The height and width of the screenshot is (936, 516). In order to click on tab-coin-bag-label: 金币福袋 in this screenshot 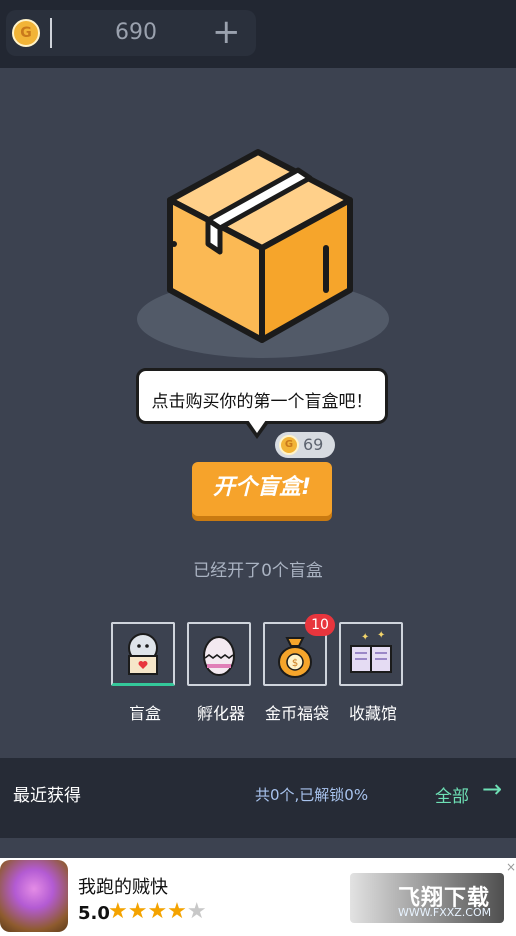, I will do `click(296, 713)`.